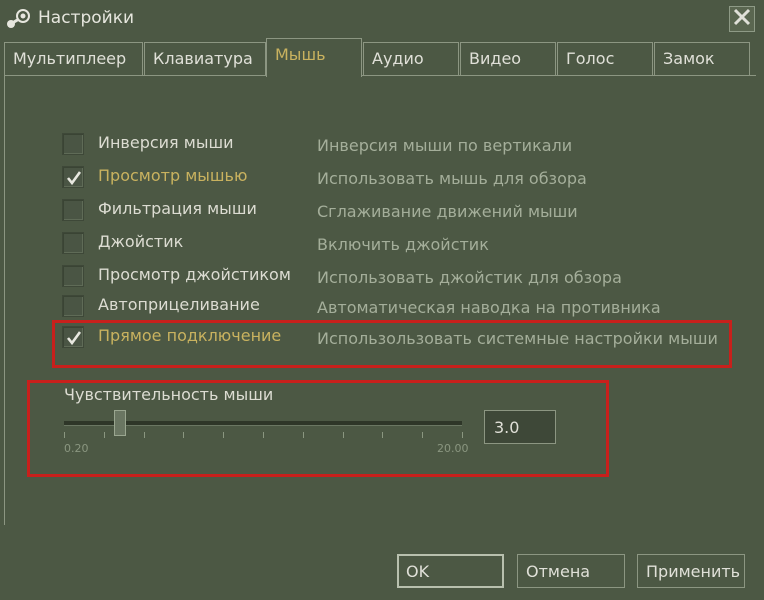 This screenshot has width=764, height=600. Describe the element at coordinates (173, 175) in the screenshot. I see `option-label: Просмотр мышью` at that location.